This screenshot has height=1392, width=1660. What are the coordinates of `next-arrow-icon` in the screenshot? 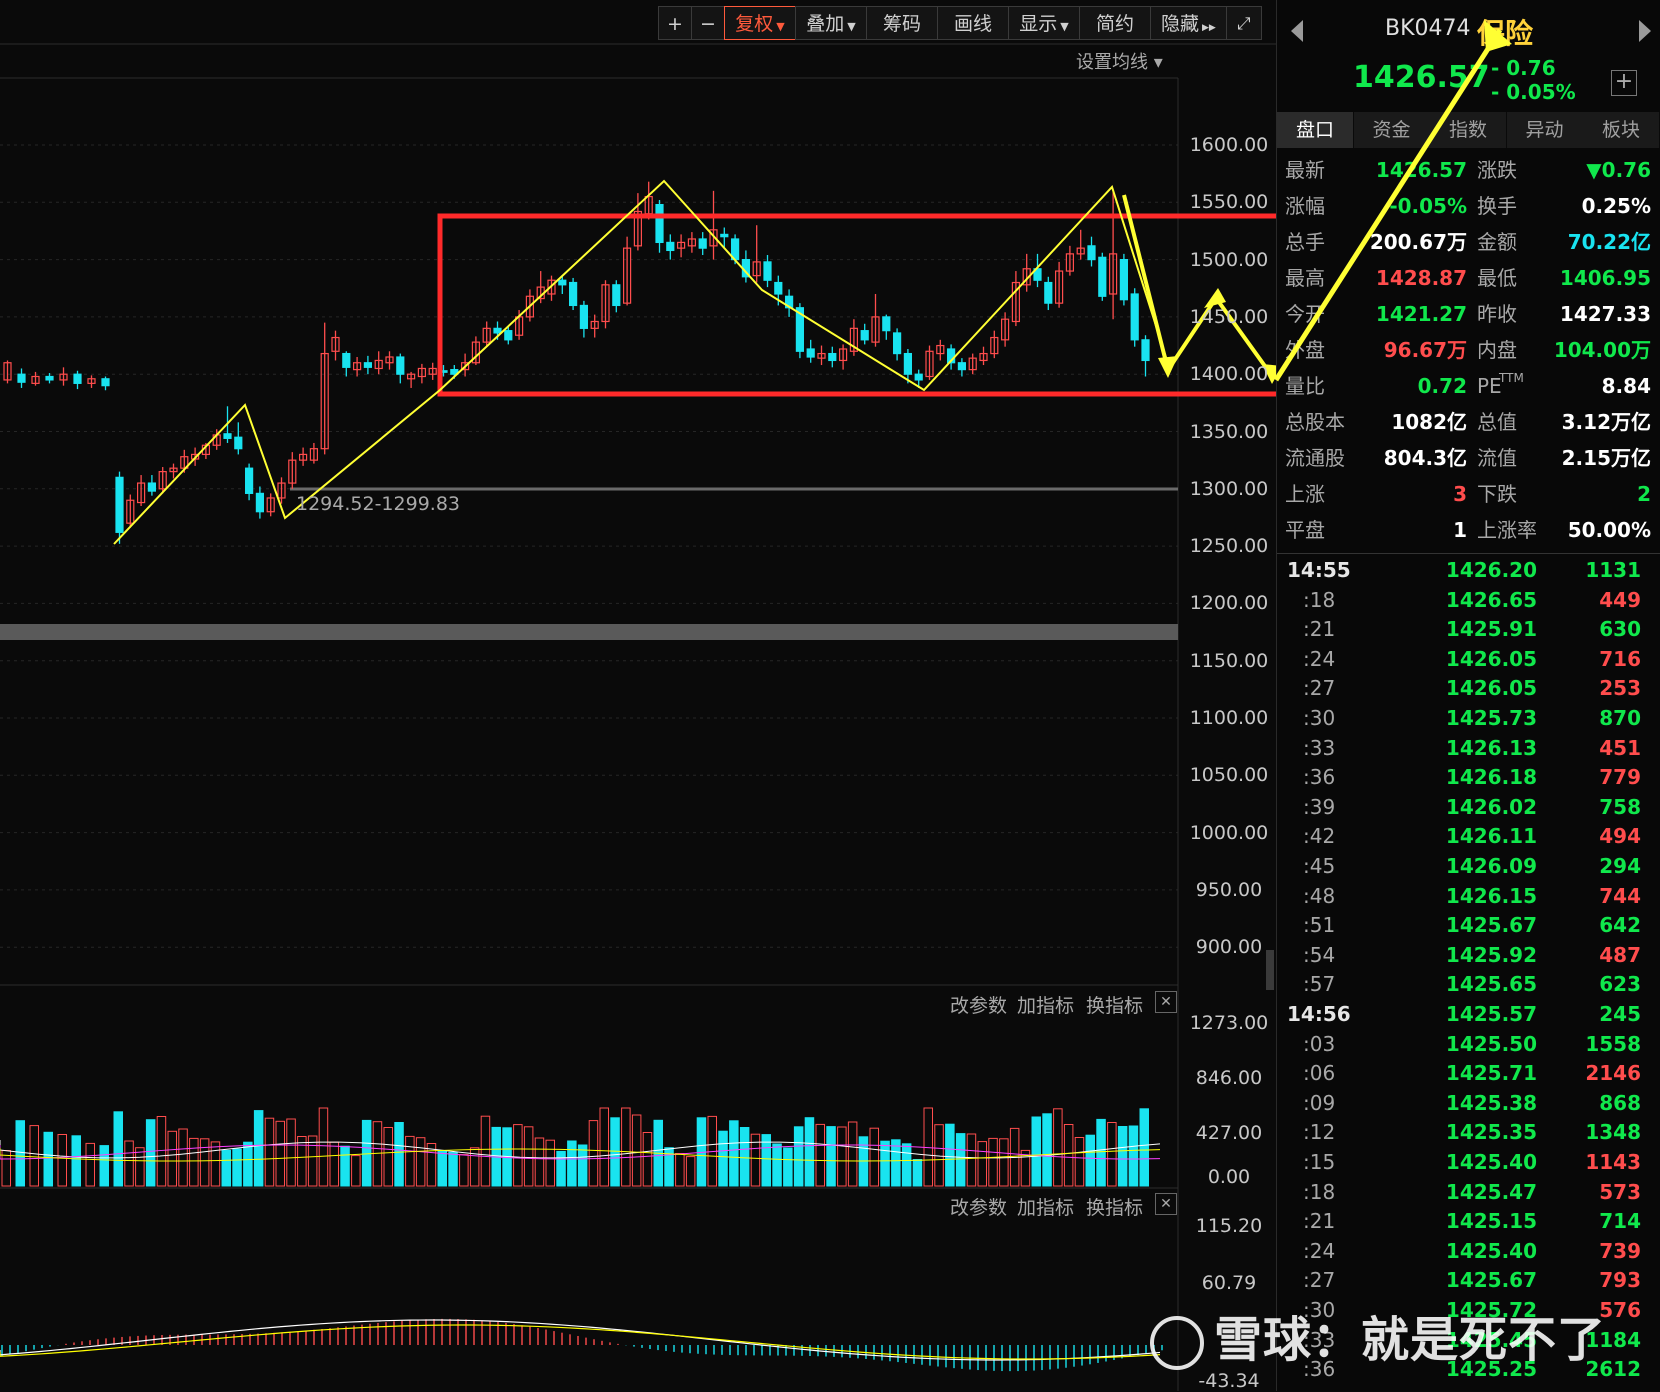 It's located at (1645, 31).